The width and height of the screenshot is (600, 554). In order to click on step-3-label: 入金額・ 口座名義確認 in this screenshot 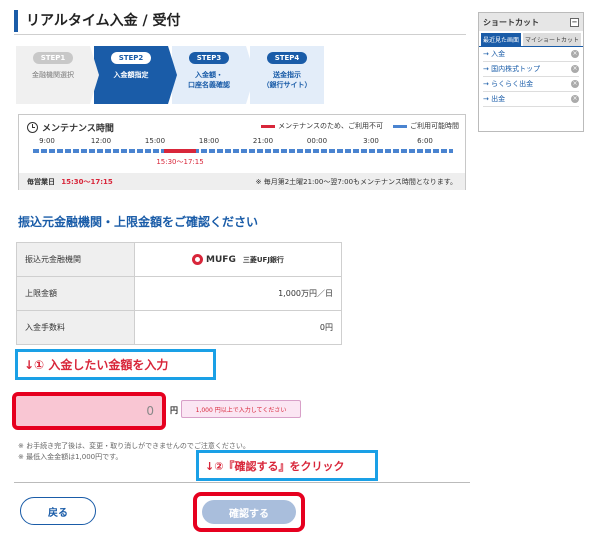, I will do `click(209, 80)`.